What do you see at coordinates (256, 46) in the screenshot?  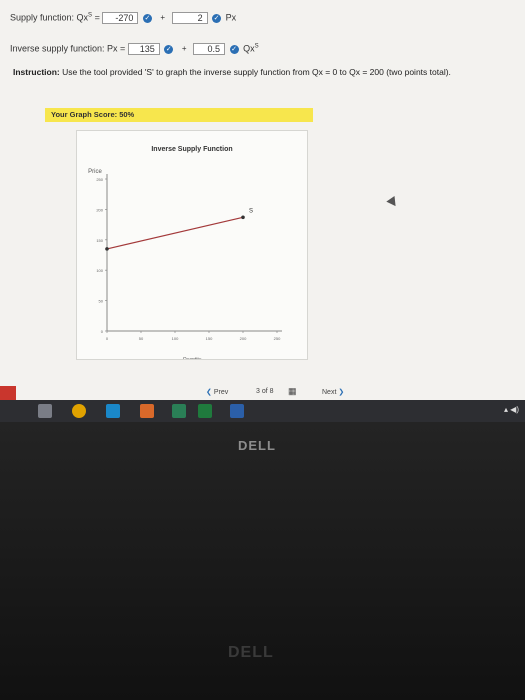 I see `inverse-superscript: S` at bounding box center [256, 46].